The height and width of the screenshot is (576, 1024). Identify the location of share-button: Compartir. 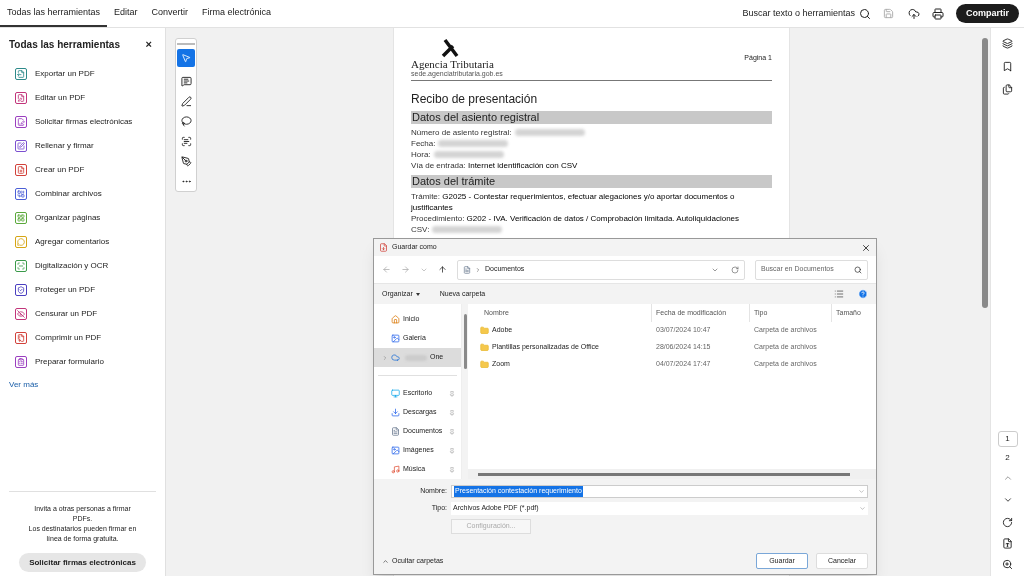
(987, 13).